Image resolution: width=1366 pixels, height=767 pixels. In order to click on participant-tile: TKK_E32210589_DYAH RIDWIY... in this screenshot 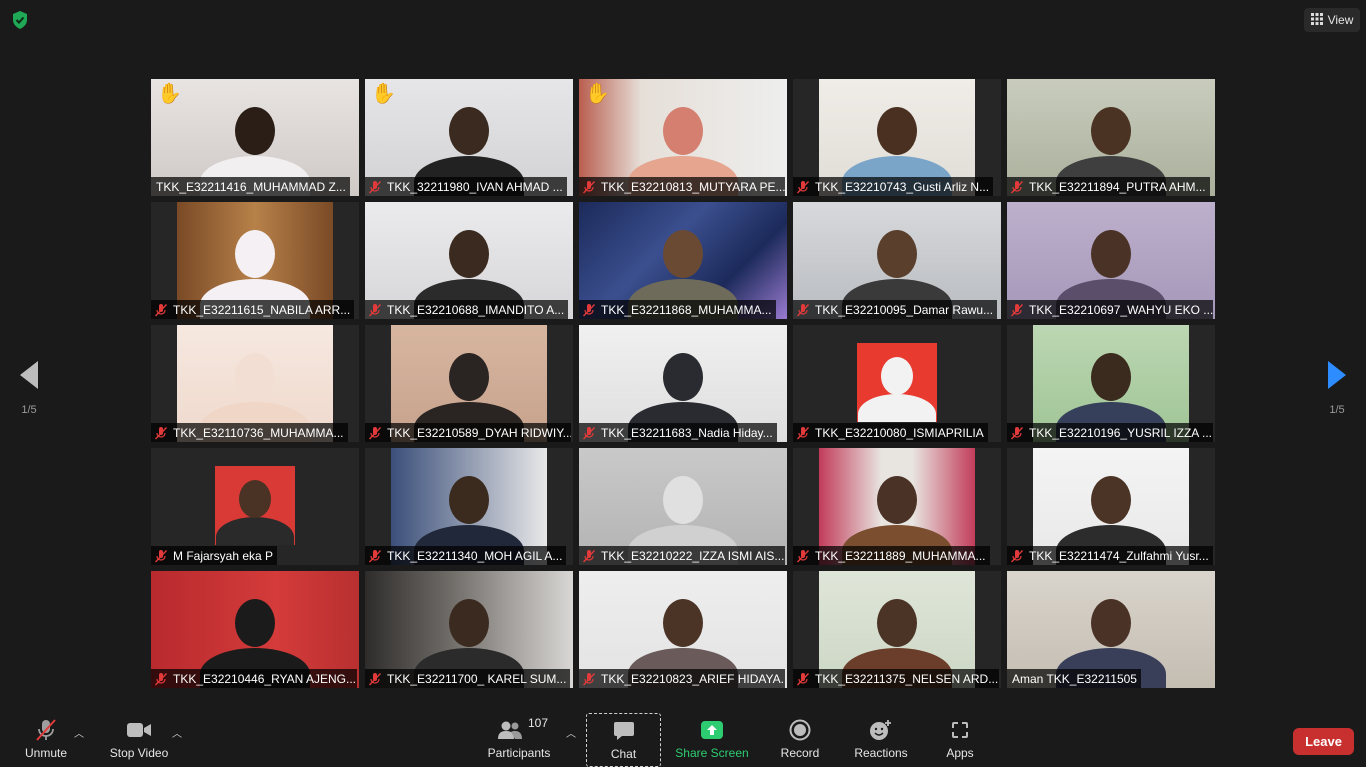, I will do `click(469, 383)`.